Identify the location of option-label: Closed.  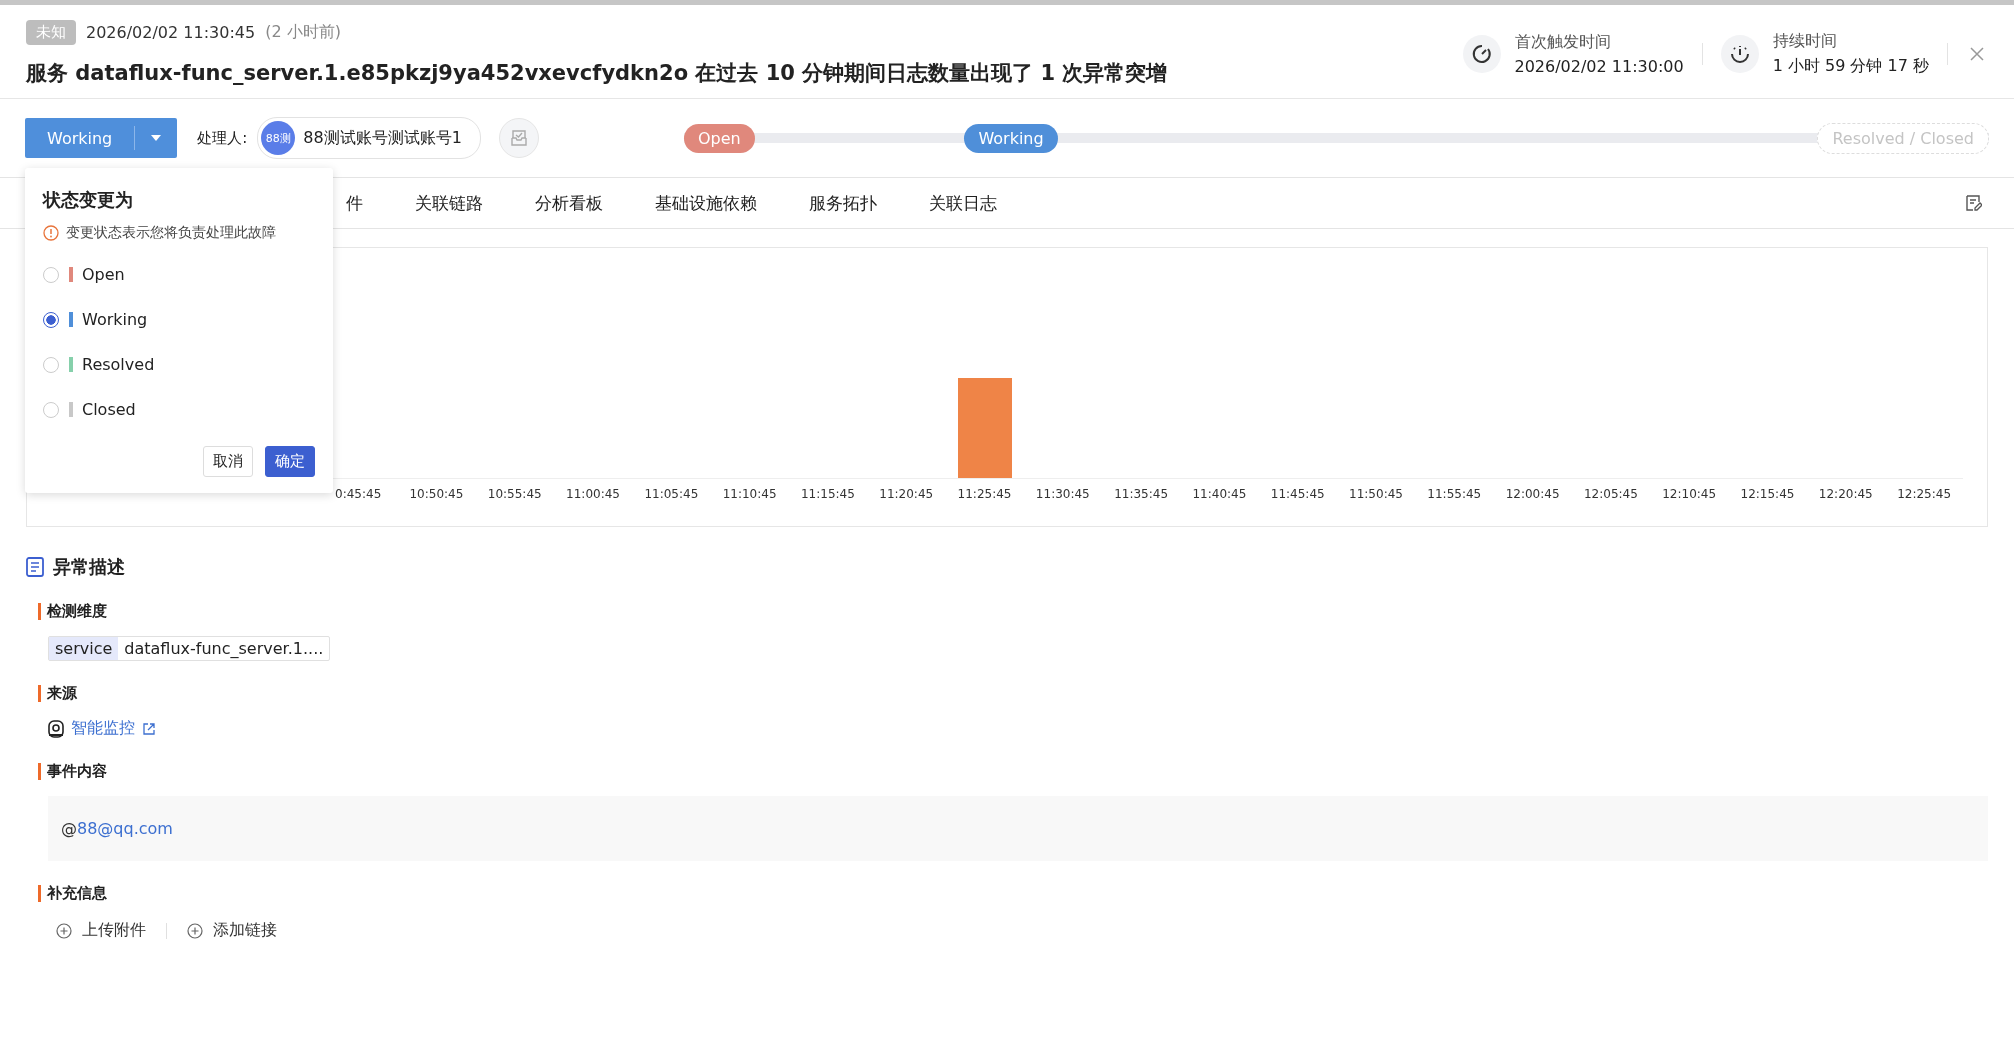
(109, 409).